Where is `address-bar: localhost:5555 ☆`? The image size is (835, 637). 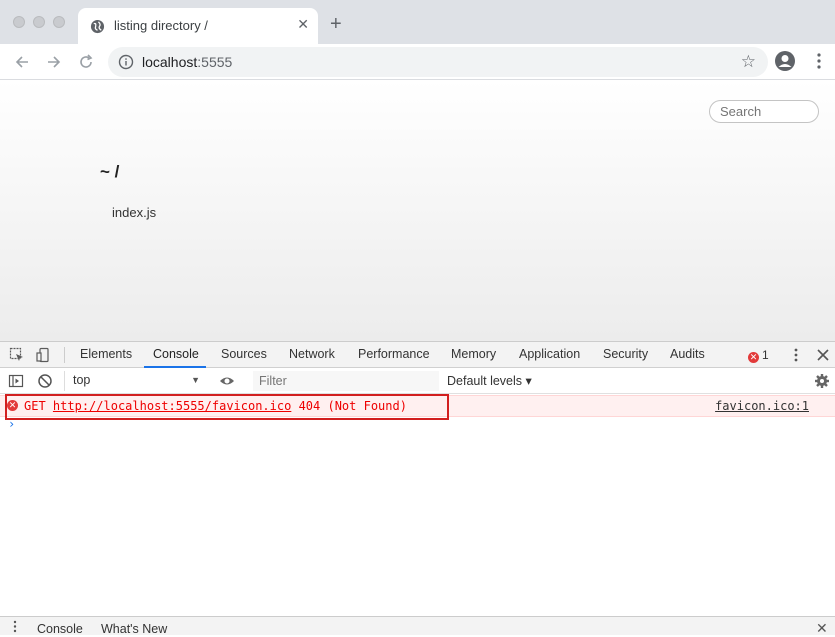
address-bar: localhost:5555 ☆ is located at coordinates (438, 62).